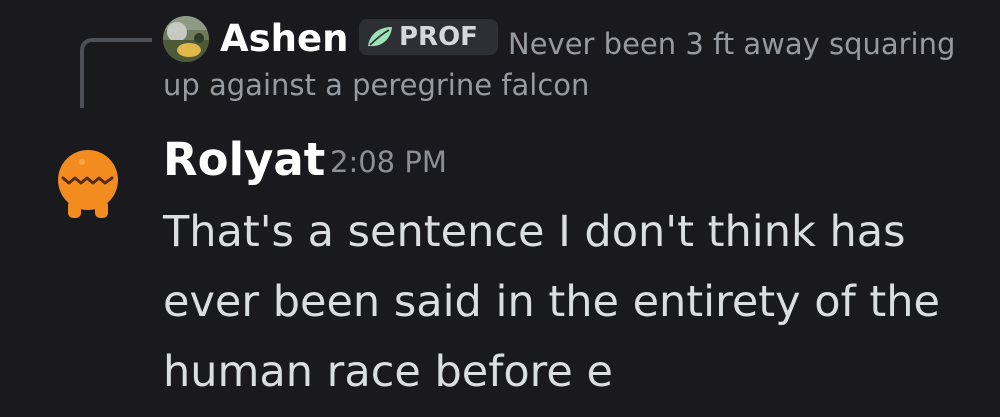 This screenshot has width=1000, height=417. What do you see at coordinates (116, 73) in the screenshot?
I see `reply-connector-line` at bounding box center [116, 73].